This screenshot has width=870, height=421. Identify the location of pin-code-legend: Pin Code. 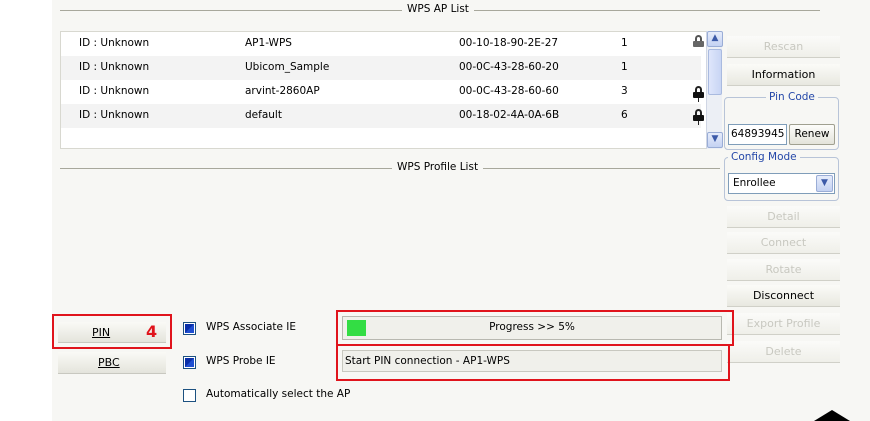
(792, 97).